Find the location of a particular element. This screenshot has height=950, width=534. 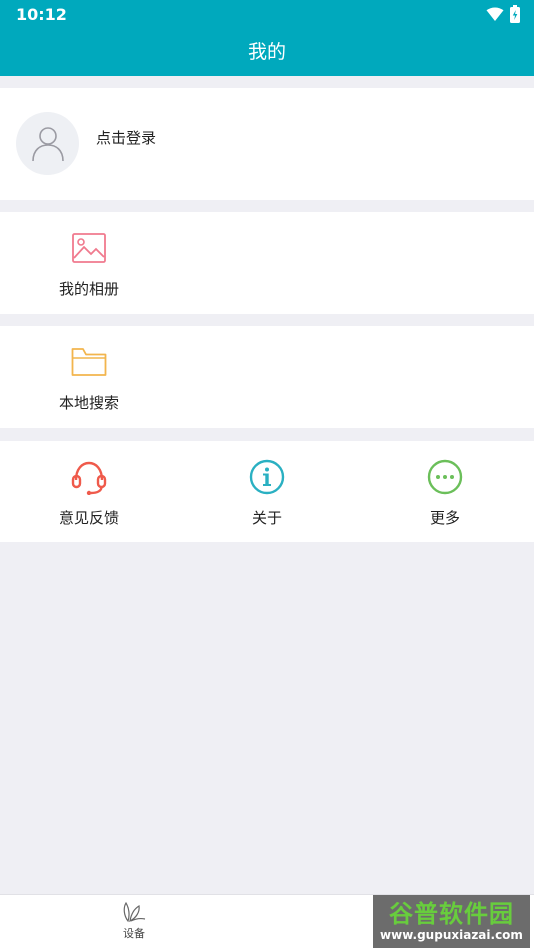

status-icons is located at coordinates (503, 14).